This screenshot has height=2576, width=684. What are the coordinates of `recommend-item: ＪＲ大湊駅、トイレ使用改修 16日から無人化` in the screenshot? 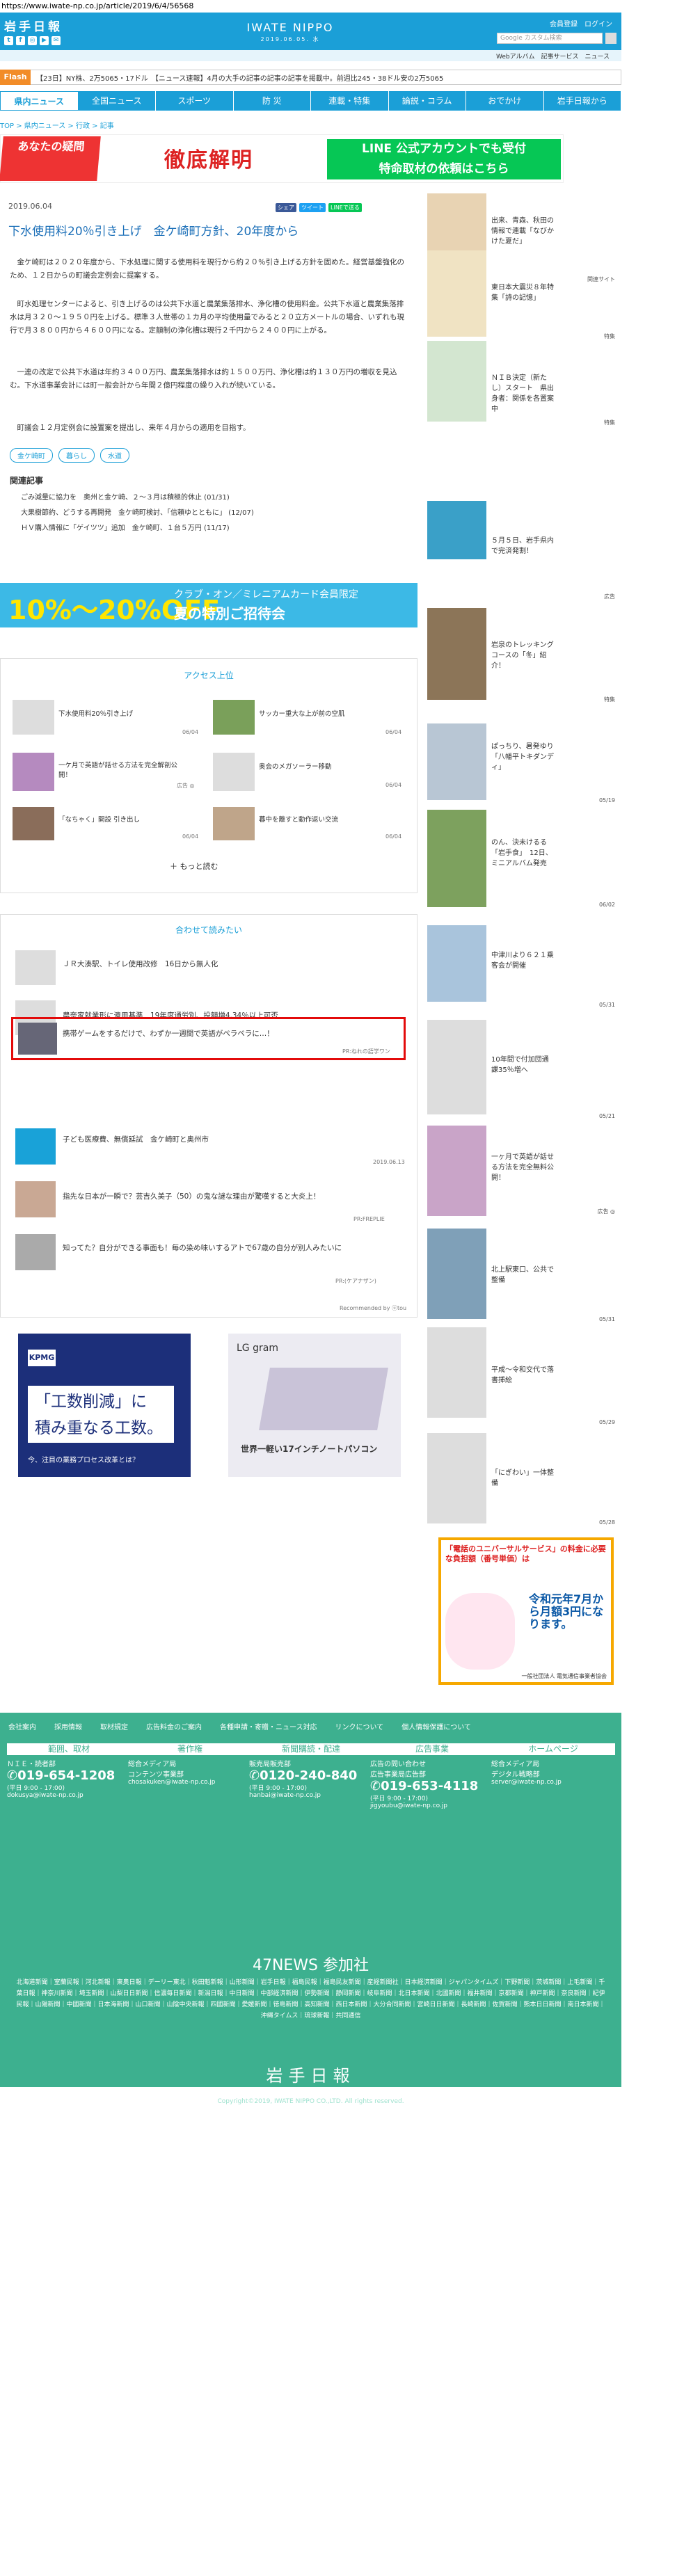 It's located at (141, 964).